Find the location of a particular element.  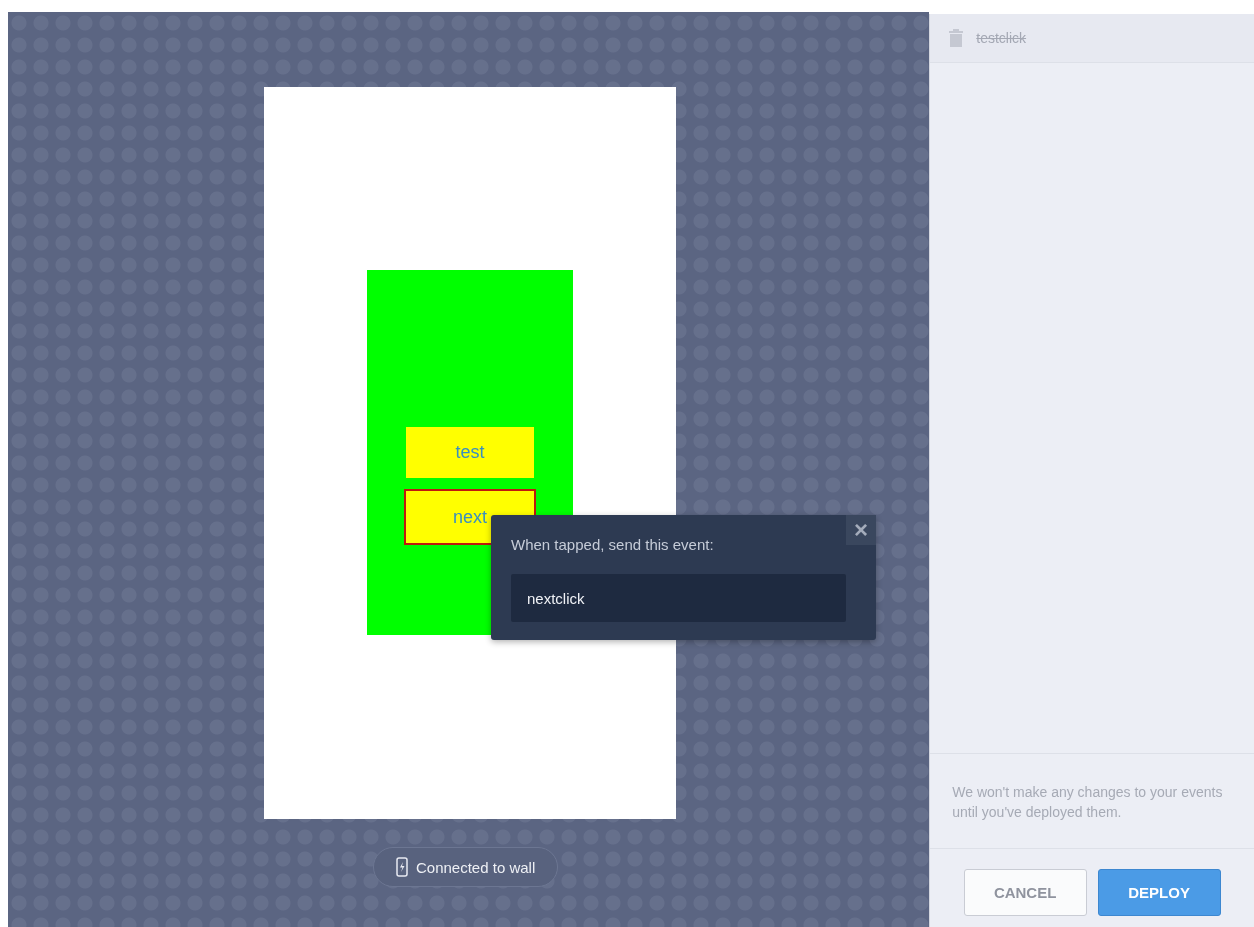

phone-icon is located at coordinates (402, 867).